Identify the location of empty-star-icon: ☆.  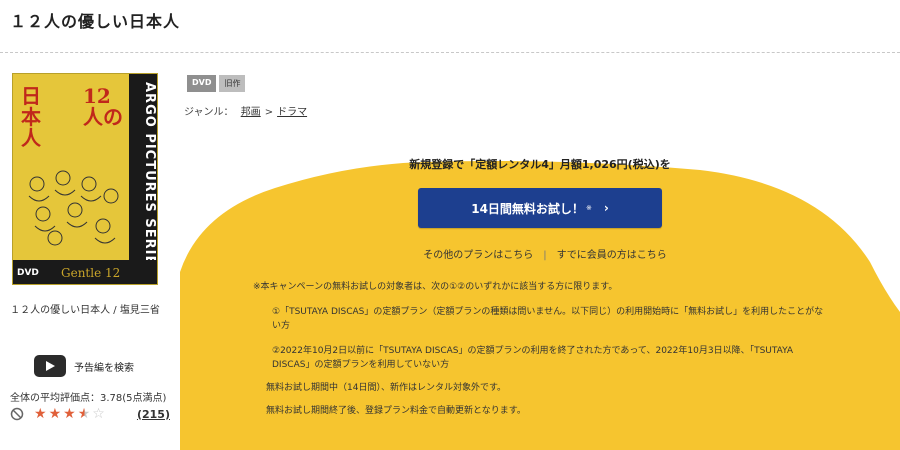
(98, 414).